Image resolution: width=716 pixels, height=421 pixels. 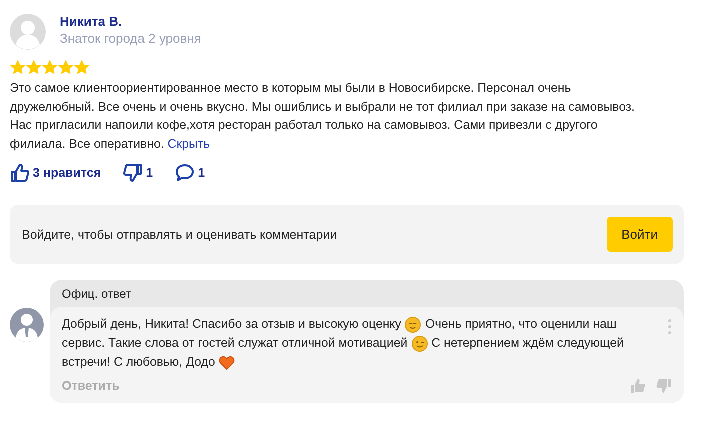 What do you see at coordinates (639, 234) in the screenshot?
I see `login-button: Войти` at bounding box center [639, 234].